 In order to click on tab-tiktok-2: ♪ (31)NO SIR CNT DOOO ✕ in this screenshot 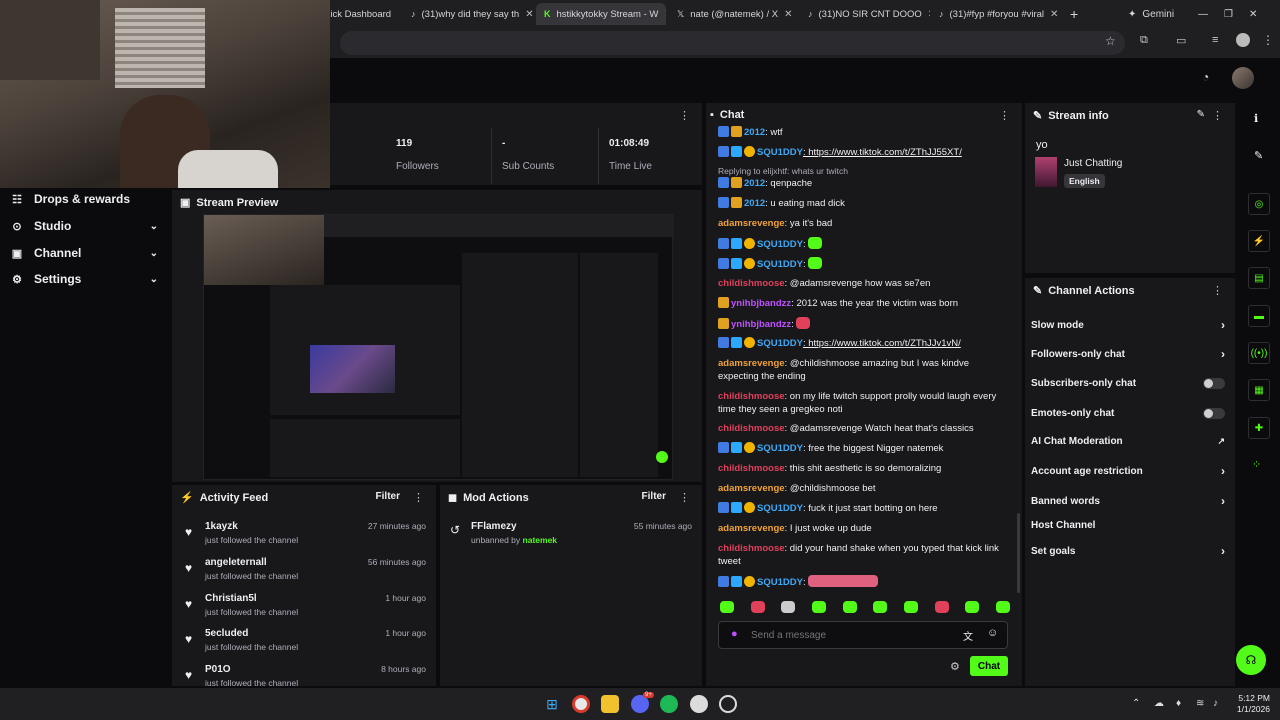, I will do `click(865, 14)`.